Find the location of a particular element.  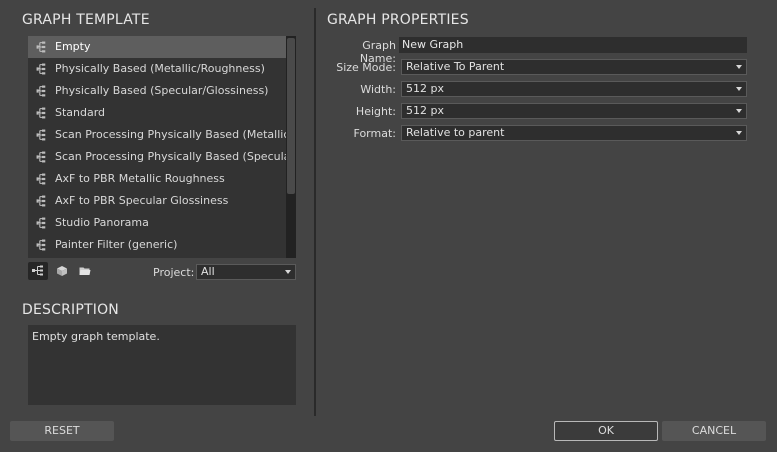

template-item-label: Physically Based (Metallic/Roughness) is located at coordinates (160, 68).